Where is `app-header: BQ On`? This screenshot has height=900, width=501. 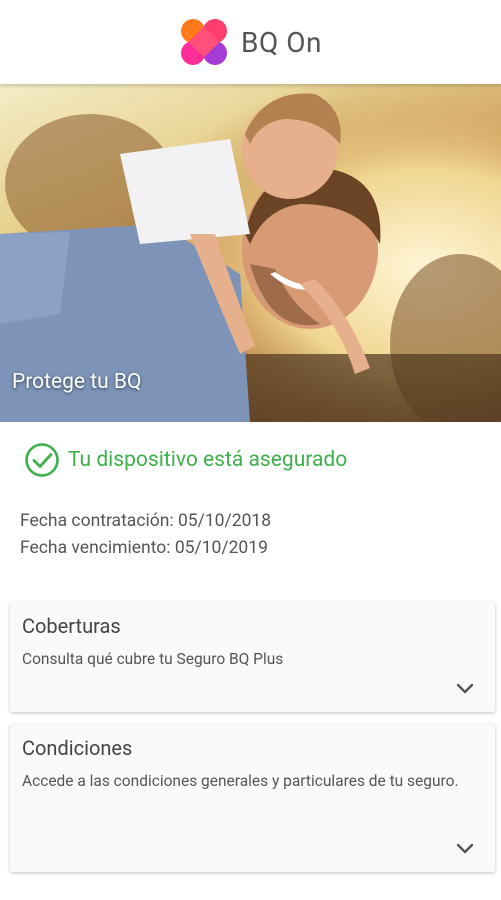 app-header: BQ On is located at coordinates (250, 42).